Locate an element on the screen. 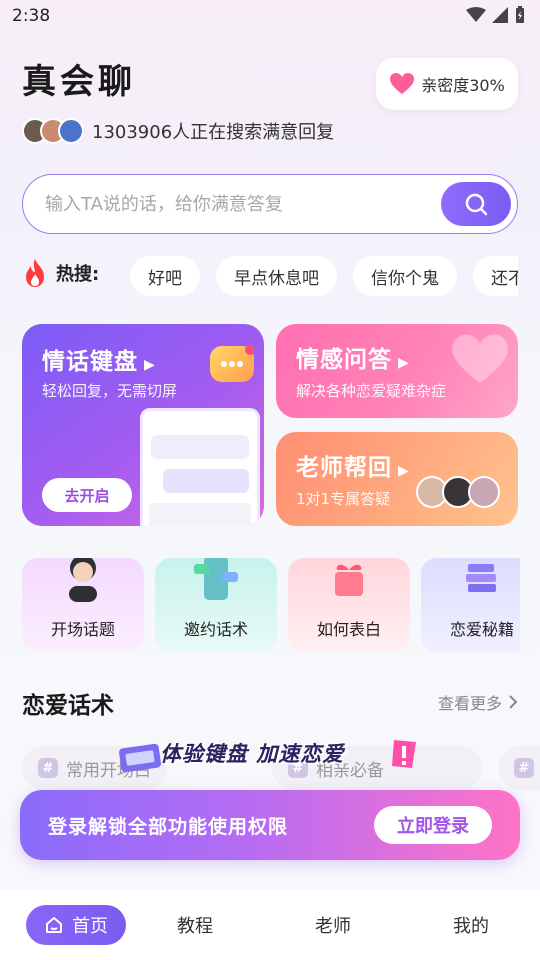  search-box is located at coordinates (270, 204).